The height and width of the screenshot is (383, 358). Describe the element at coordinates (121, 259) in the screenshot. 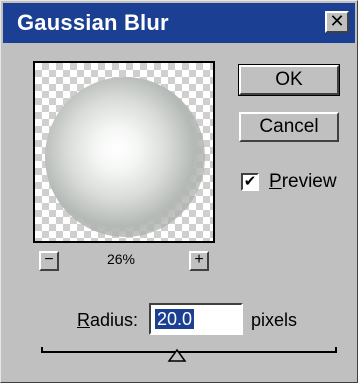

I see `zoom-level: 26%` at that location.